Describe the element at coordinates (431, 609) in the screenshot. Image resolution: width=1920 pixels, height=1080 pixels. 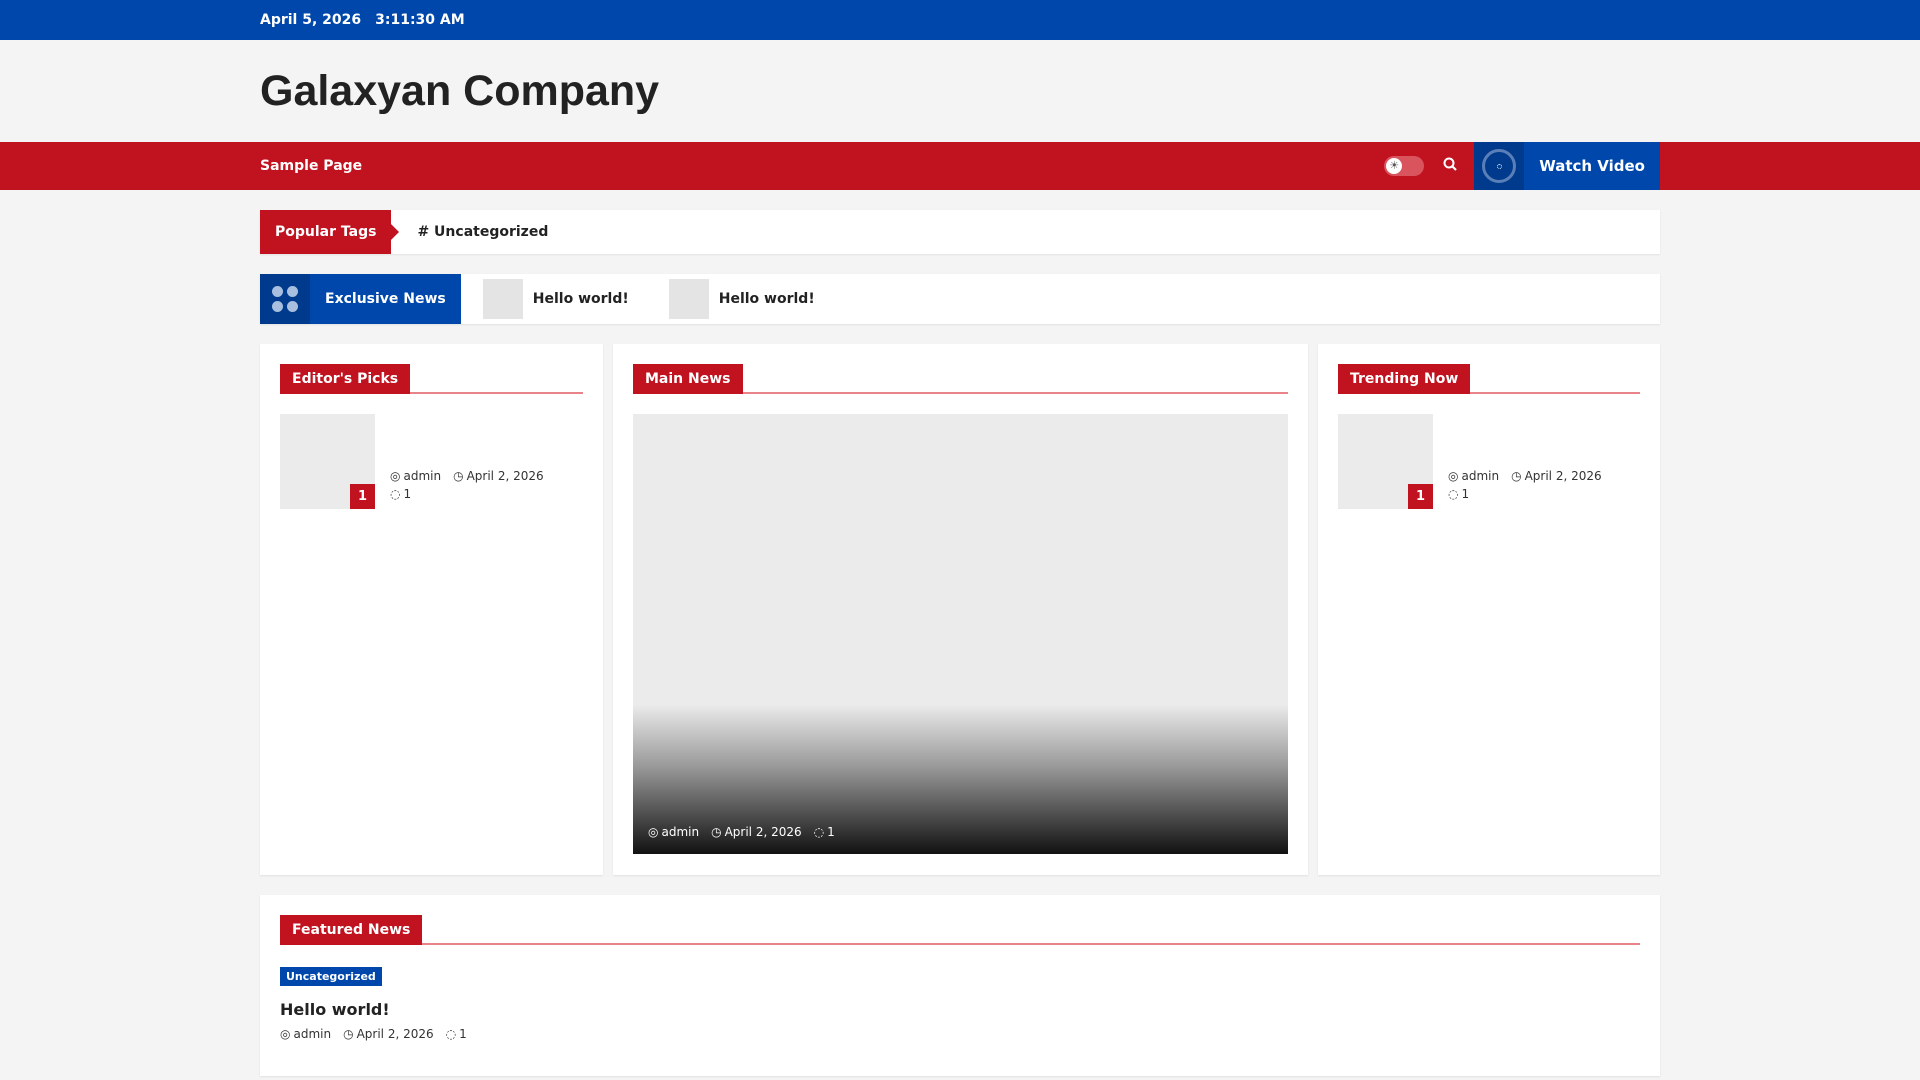
I see `editors-picks-section: Editor's Picks 1 ◎ admin ◷ April 2, 2026 ◌ 1` at that location.